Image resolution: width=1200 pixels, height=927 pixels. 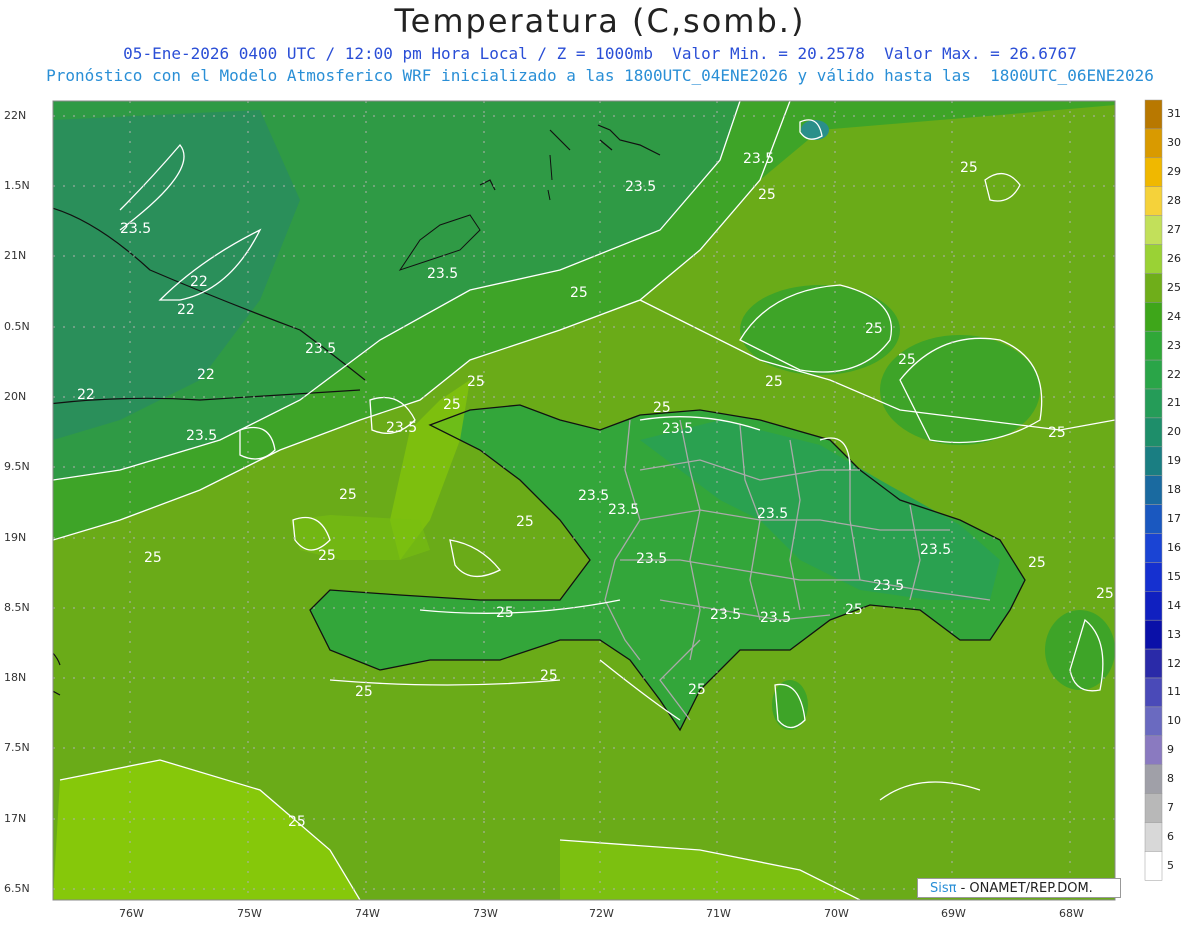 I want to click on colorbar-label: 17, so click(x=1174, y=519).